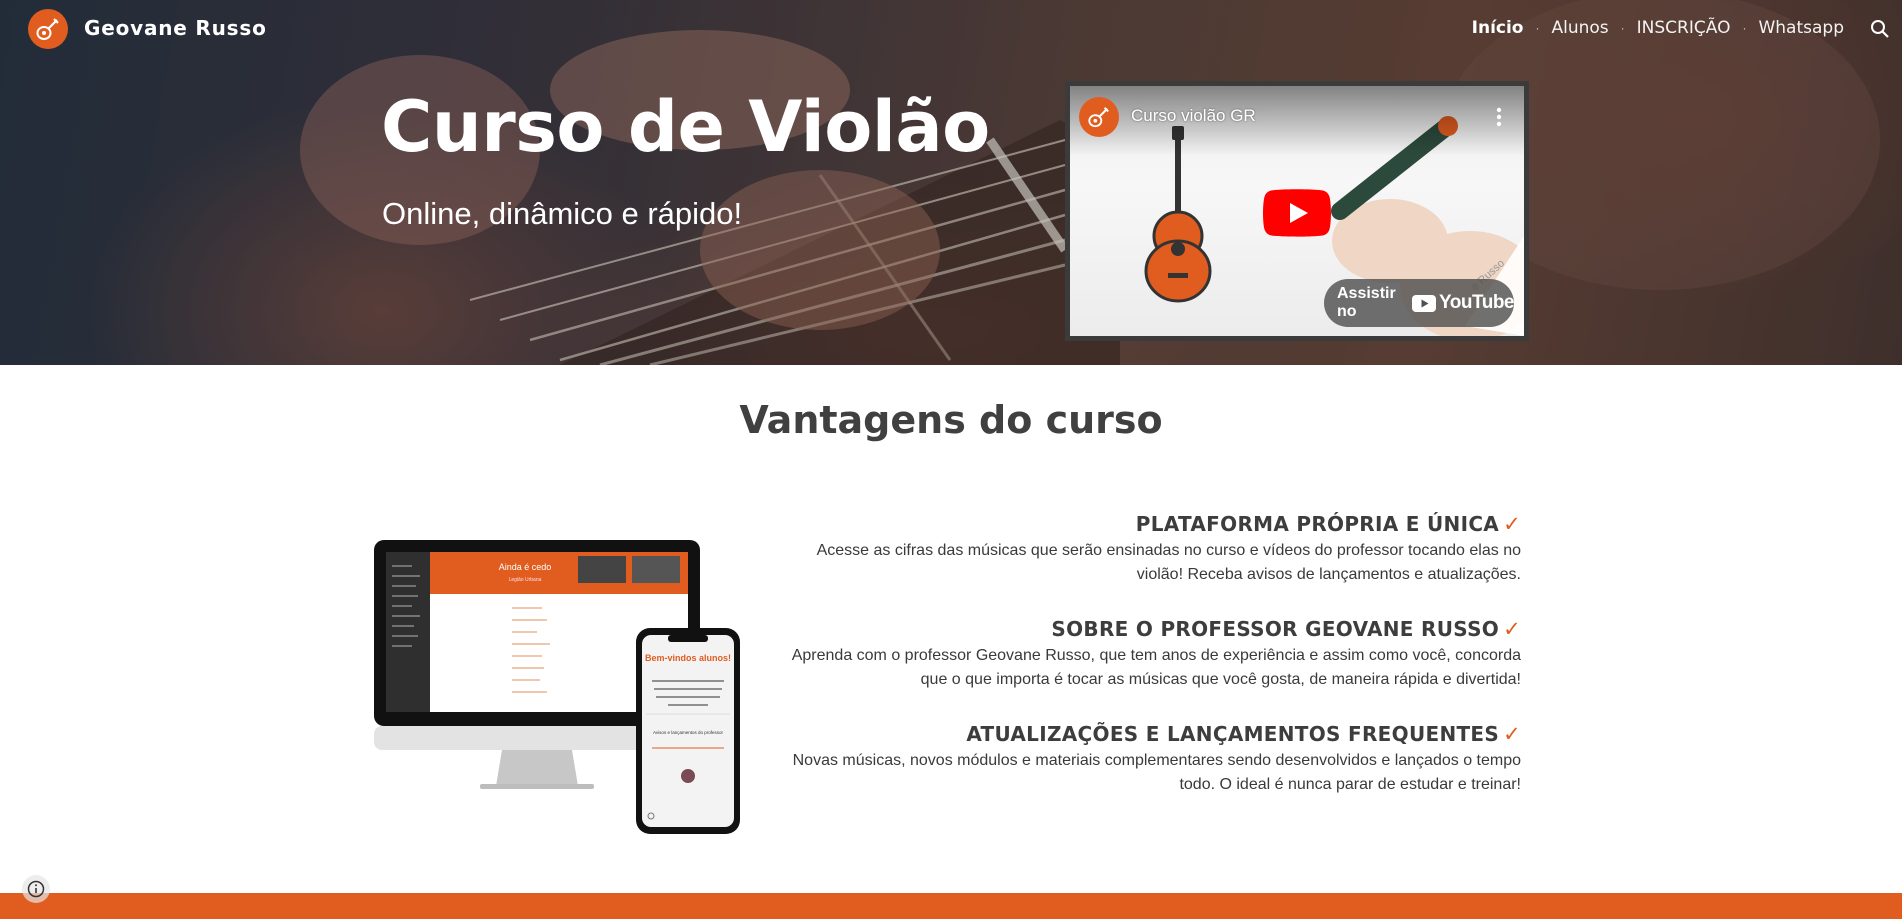 The image size is (1902, 919). What do you see at coordinates (1579, 28) in the screenshot?
I see `nav-item-alunos: Alunos` at bounding box center [1579, 28].